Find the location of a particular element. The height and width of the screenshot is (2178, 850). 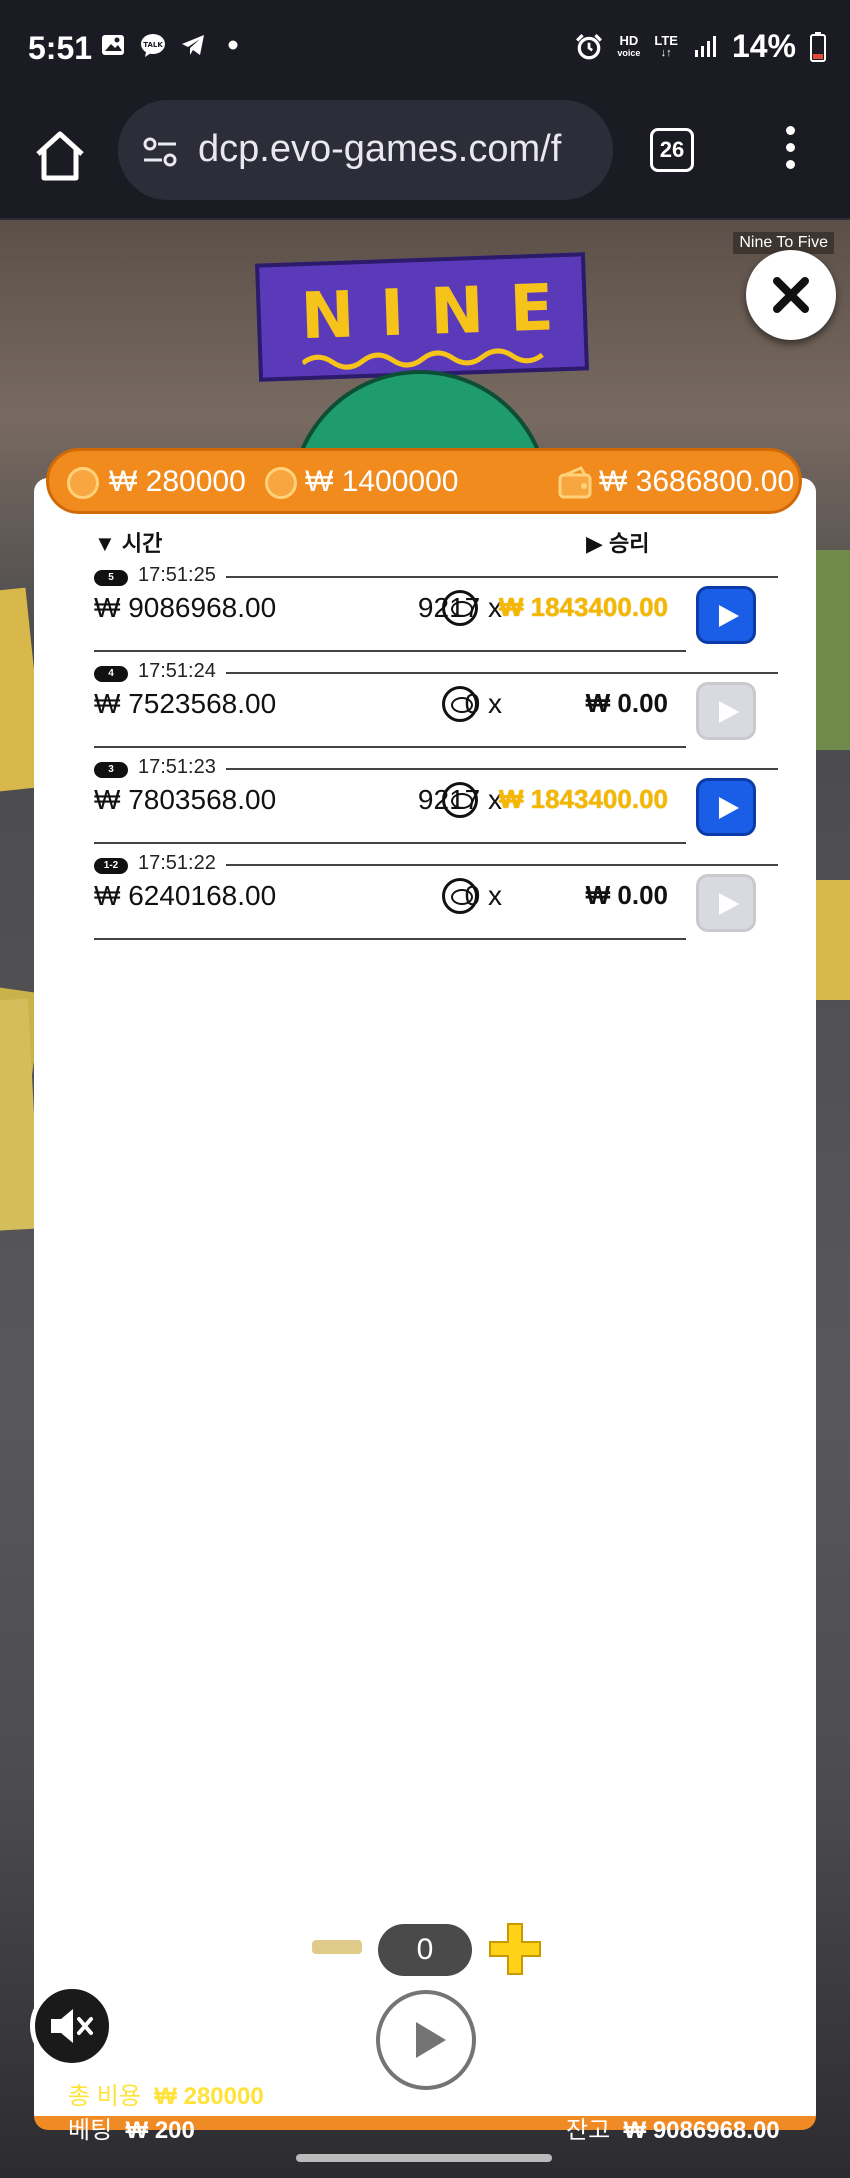

bet-amount: 베팅 ₩ 200 is located at coordinates (131, 2127).